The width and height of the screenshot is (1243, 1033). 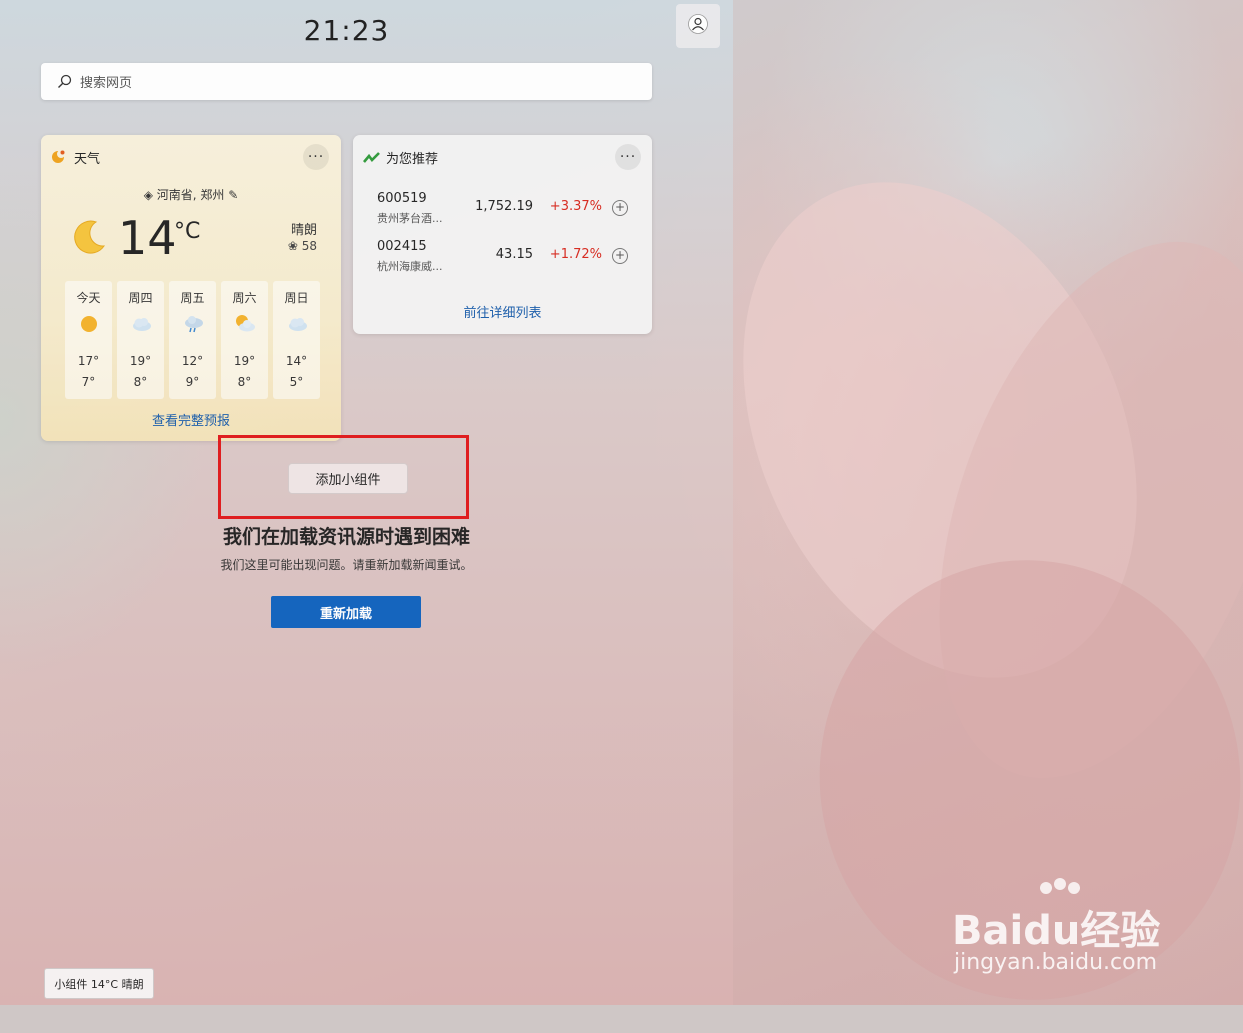 I want to click on weather-condition: 晴朗, so click(x=303, y=230).